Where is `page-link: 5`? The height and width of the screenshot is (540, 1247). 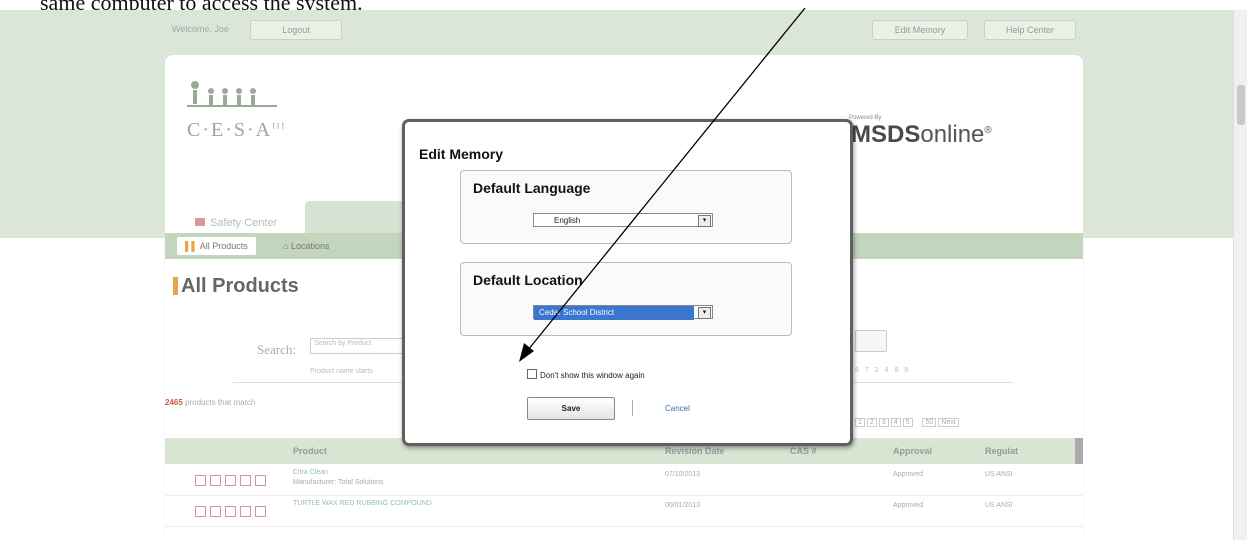
page-link: 5 is located at coordinates (907, 422).